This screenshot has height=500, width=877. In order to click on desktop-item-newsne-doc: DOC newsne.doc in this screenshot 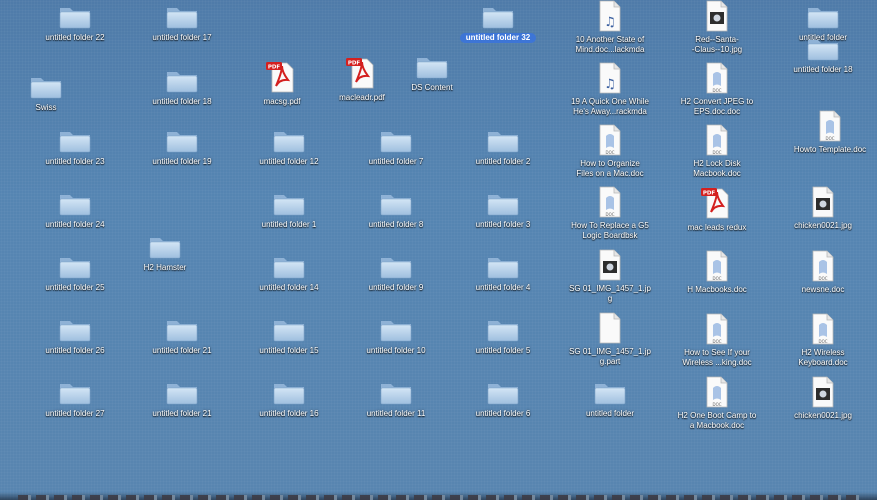, I will do `click(822, 272)`.